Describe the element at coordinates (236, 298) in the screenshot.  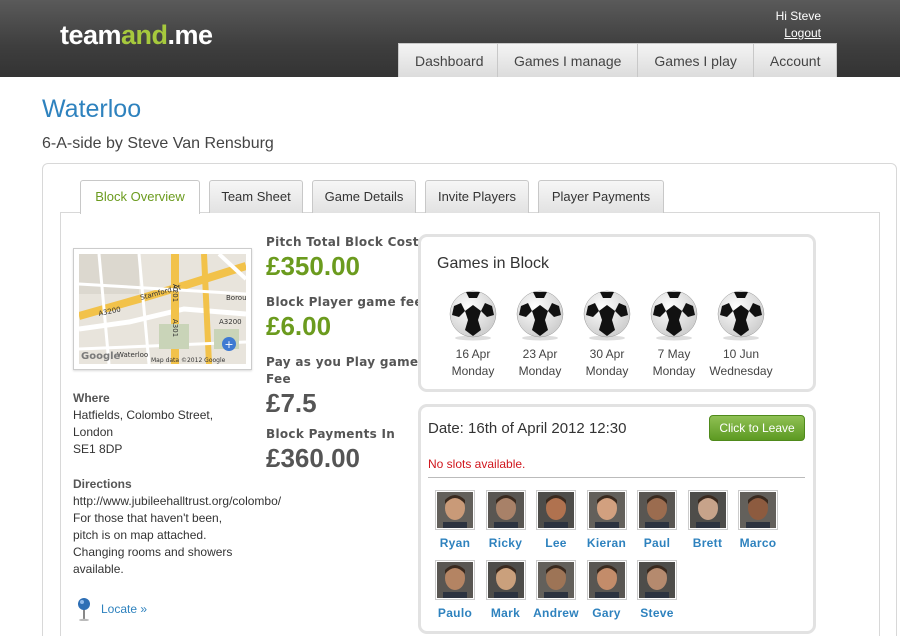
I see `svg-text: Borou` at that location.